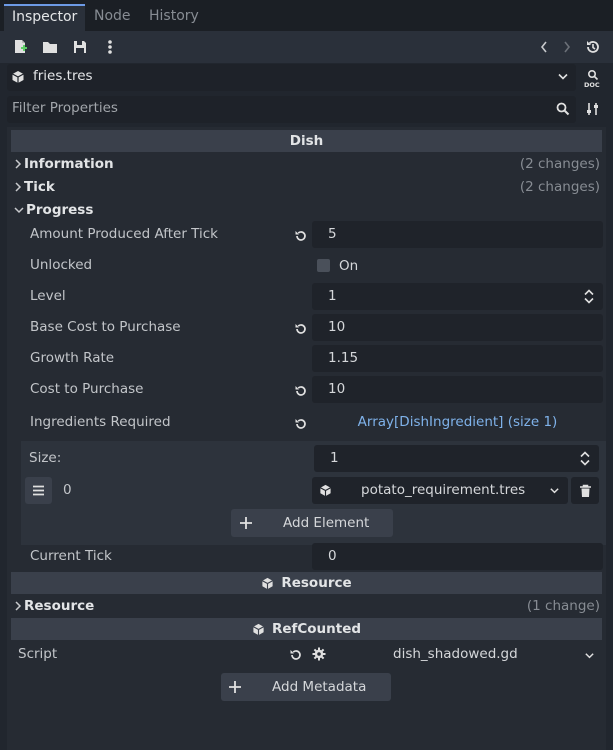  I want to click on section-progress-label: Progress, so click(60, 210).